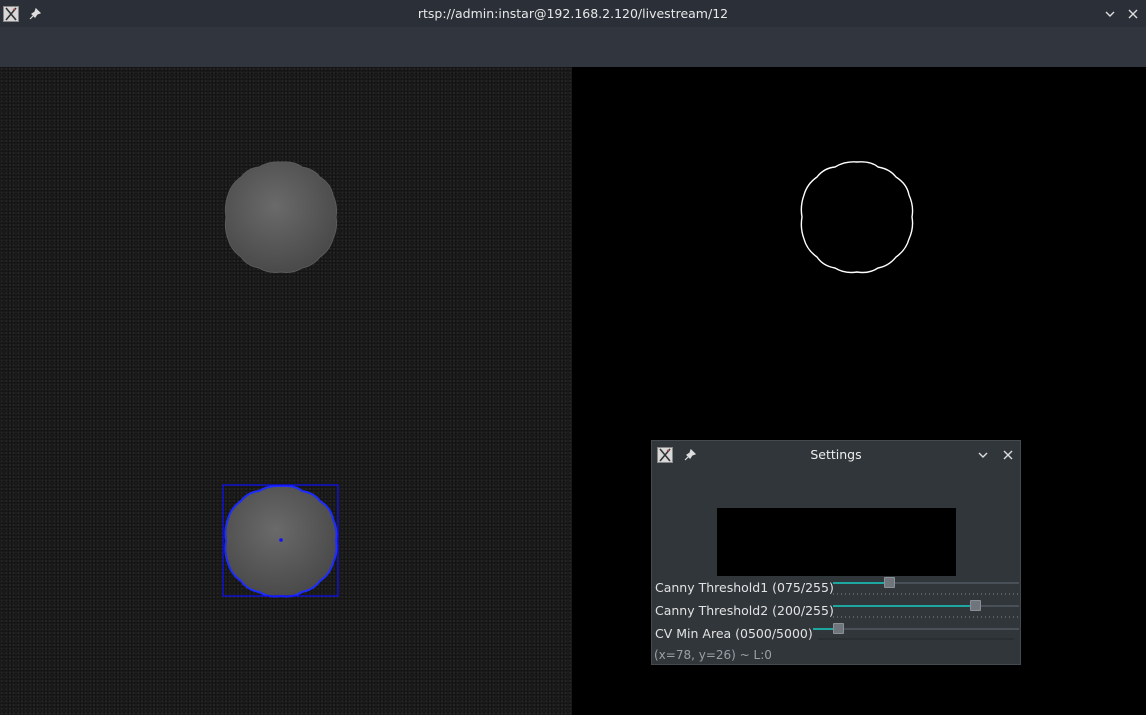 The width and height of the screenshot is (1146, 715). Describe the element at coordinates (926, 582) in the screenshot. I see `canny-threshold1-slider` at that location.